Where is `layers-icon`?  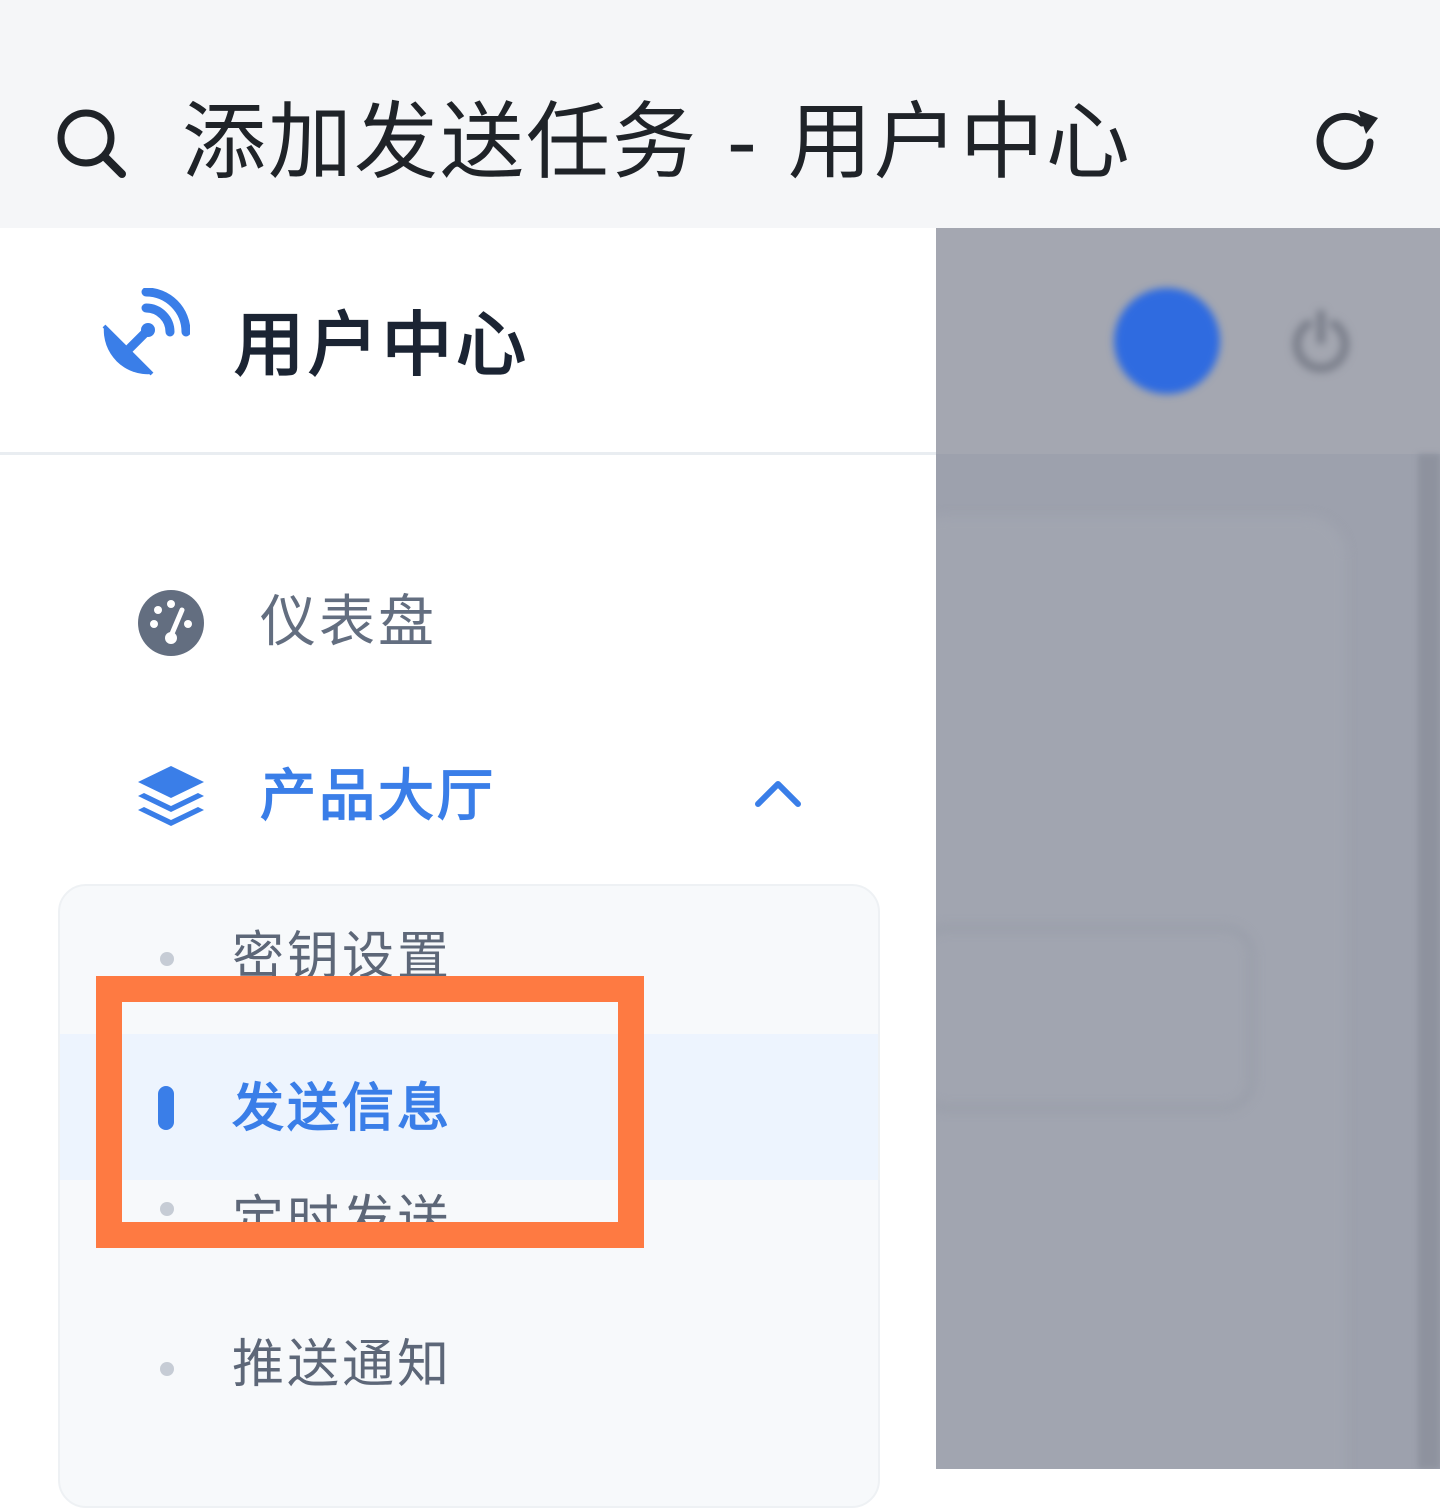
layers-icon is located at coordinates (171, 797).